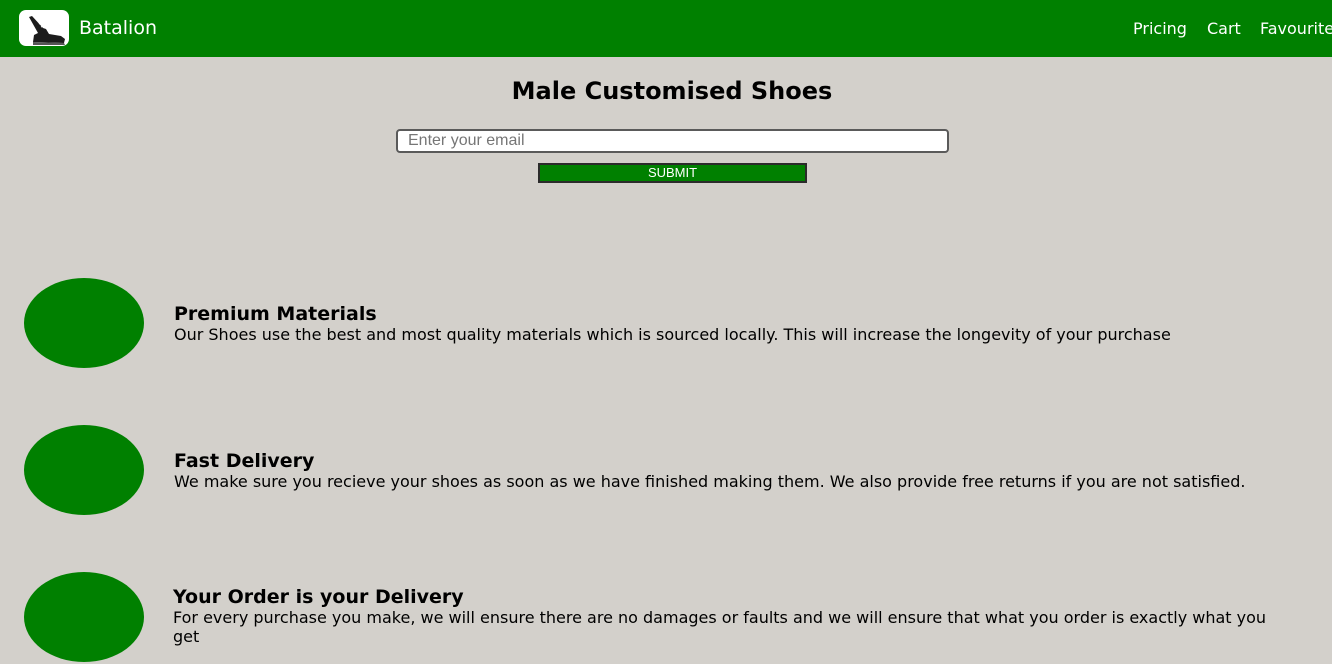  Describe the element at coordinates (672, 141) in the screenshot. I see `email-field` at that location.